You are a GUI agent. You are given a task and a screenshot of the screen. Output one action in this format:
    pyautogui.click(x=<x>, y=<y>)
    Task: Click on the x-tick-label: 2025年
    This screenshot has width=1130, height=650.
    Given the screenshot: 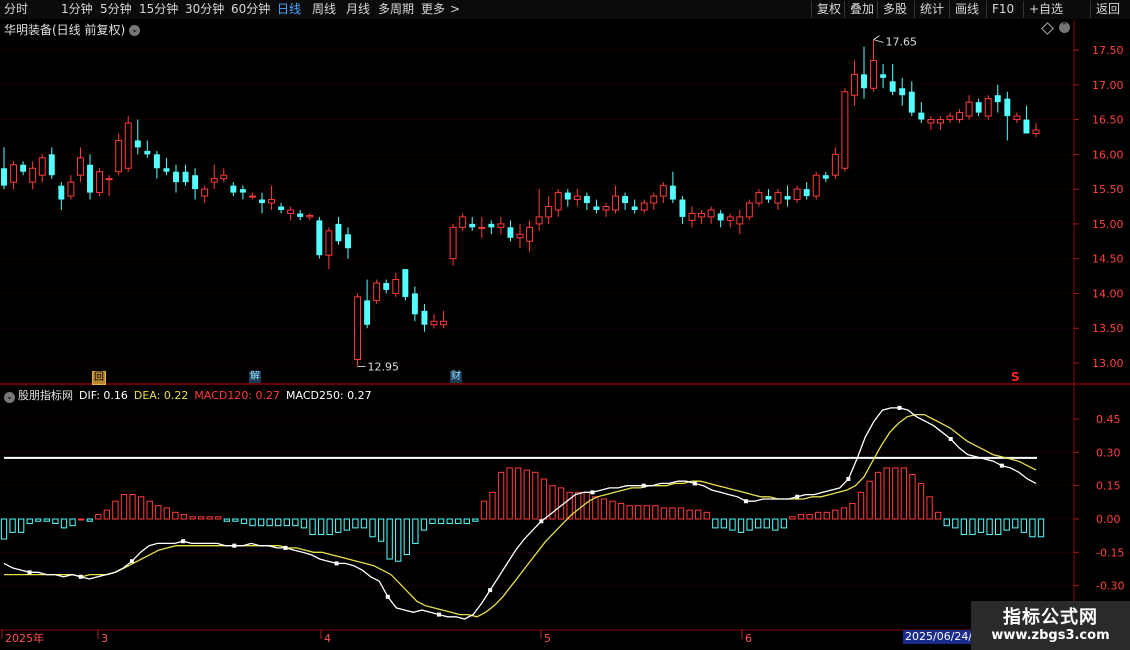 What is the action you would take?
    pyautogui.click(x=24, y=638)
    